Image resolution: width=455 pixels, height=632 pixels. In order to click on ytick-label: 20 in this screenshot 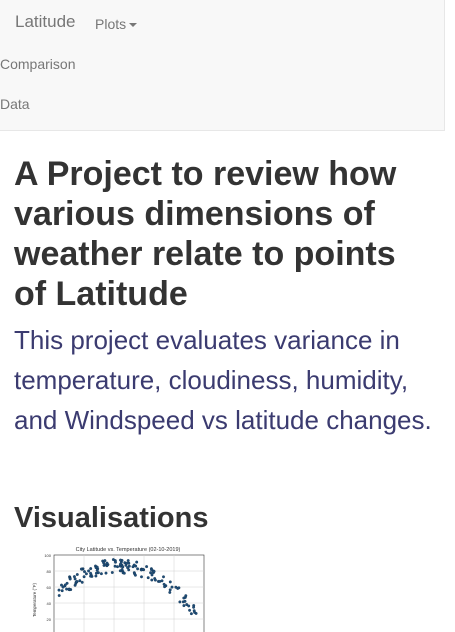, I will do `click(49, 619)`.